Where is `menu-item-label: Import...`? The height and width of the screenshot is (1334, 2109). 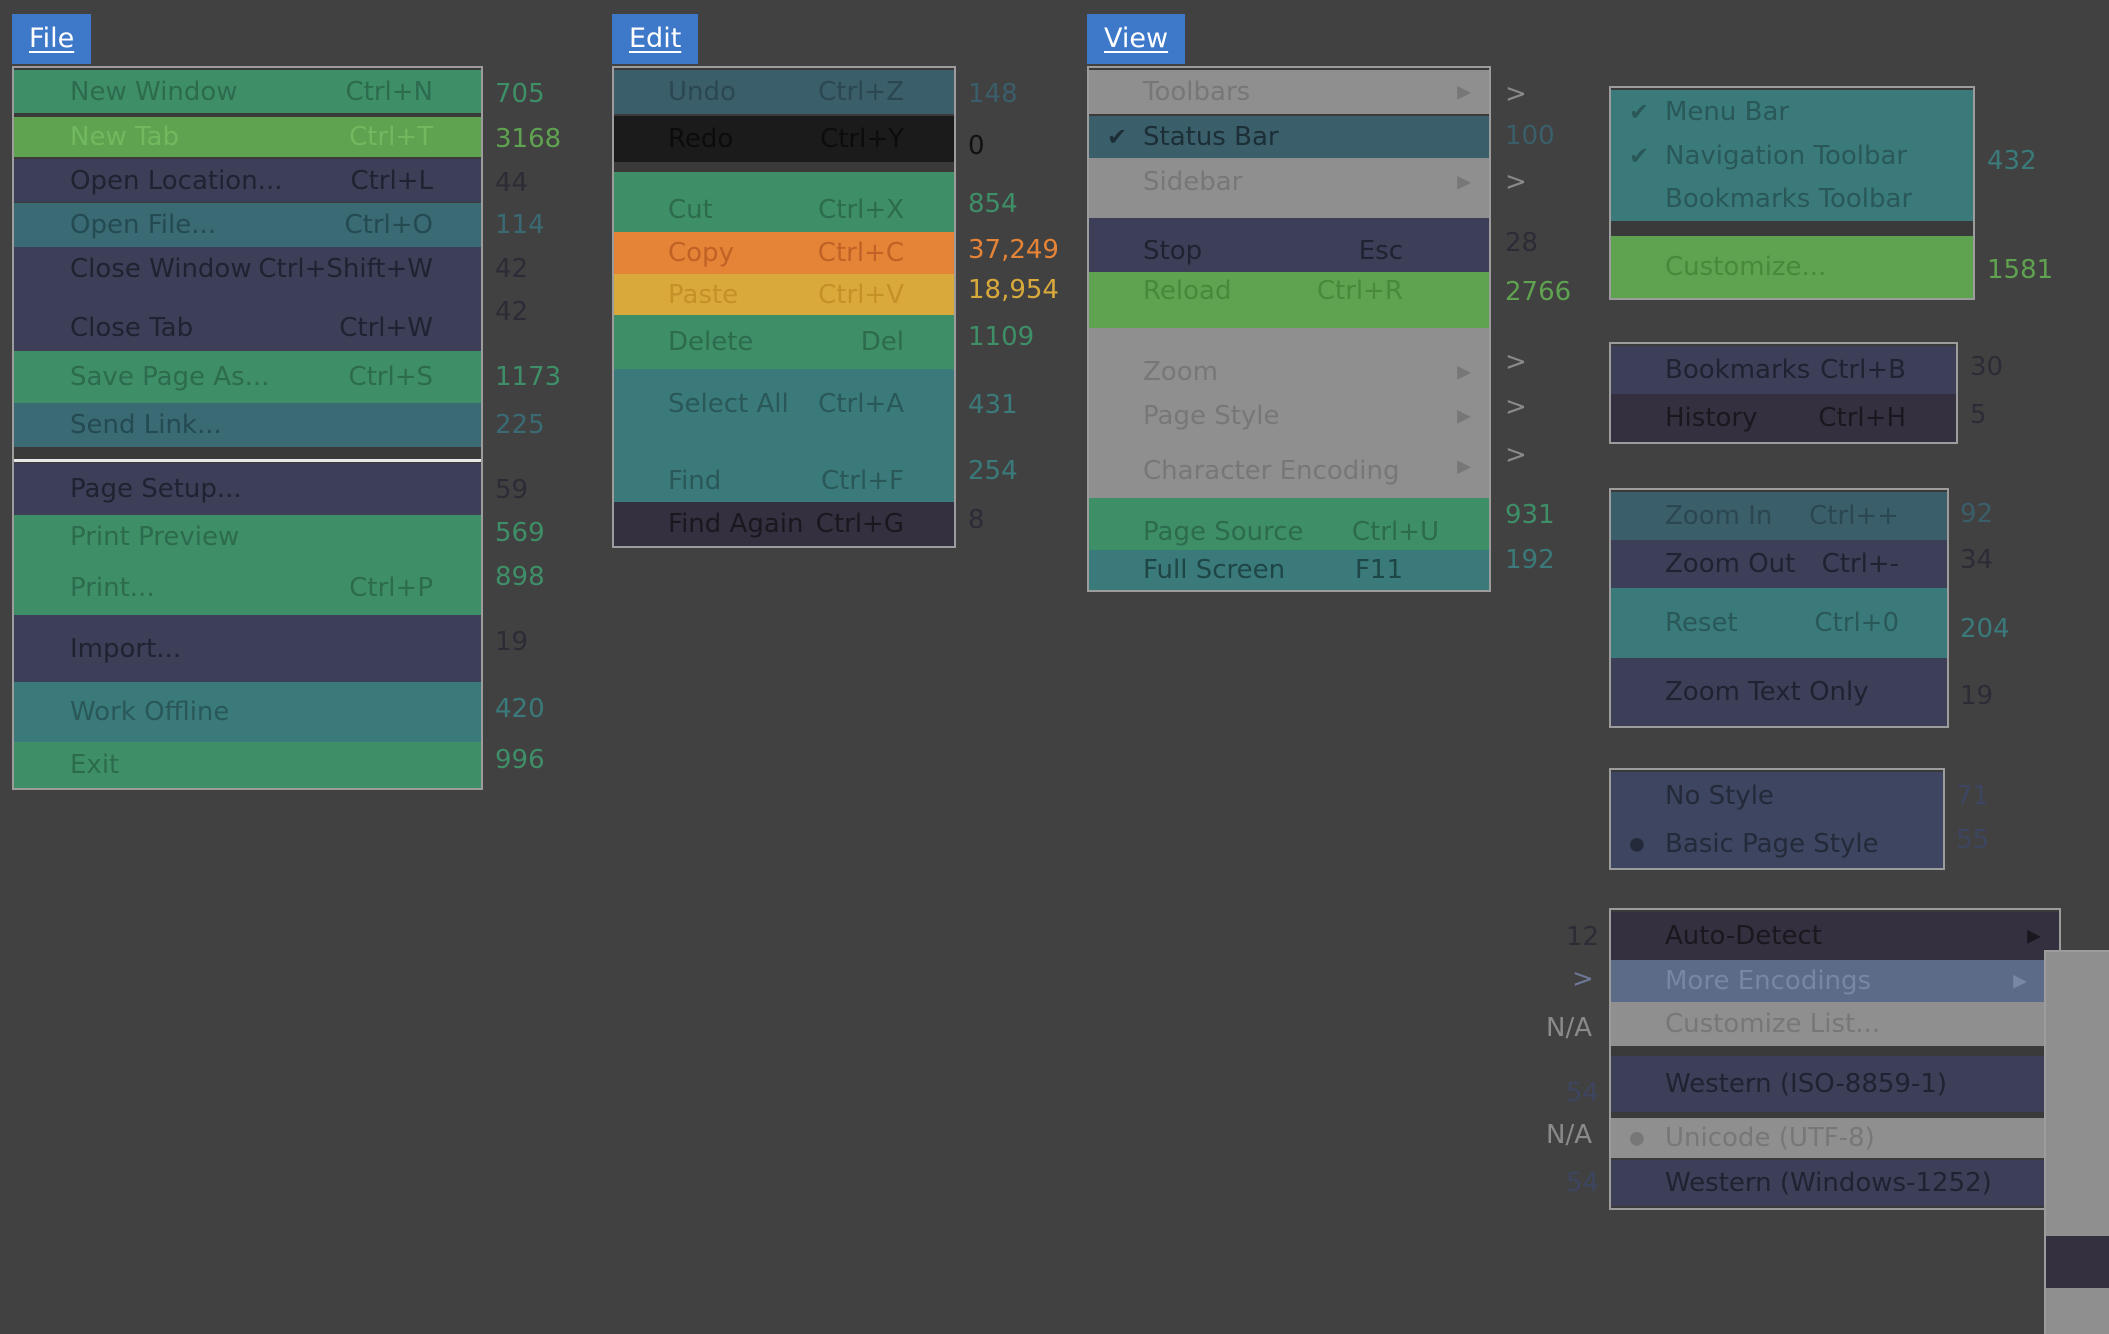 menu-item-label: Import... is located at coordinates (126, 648).